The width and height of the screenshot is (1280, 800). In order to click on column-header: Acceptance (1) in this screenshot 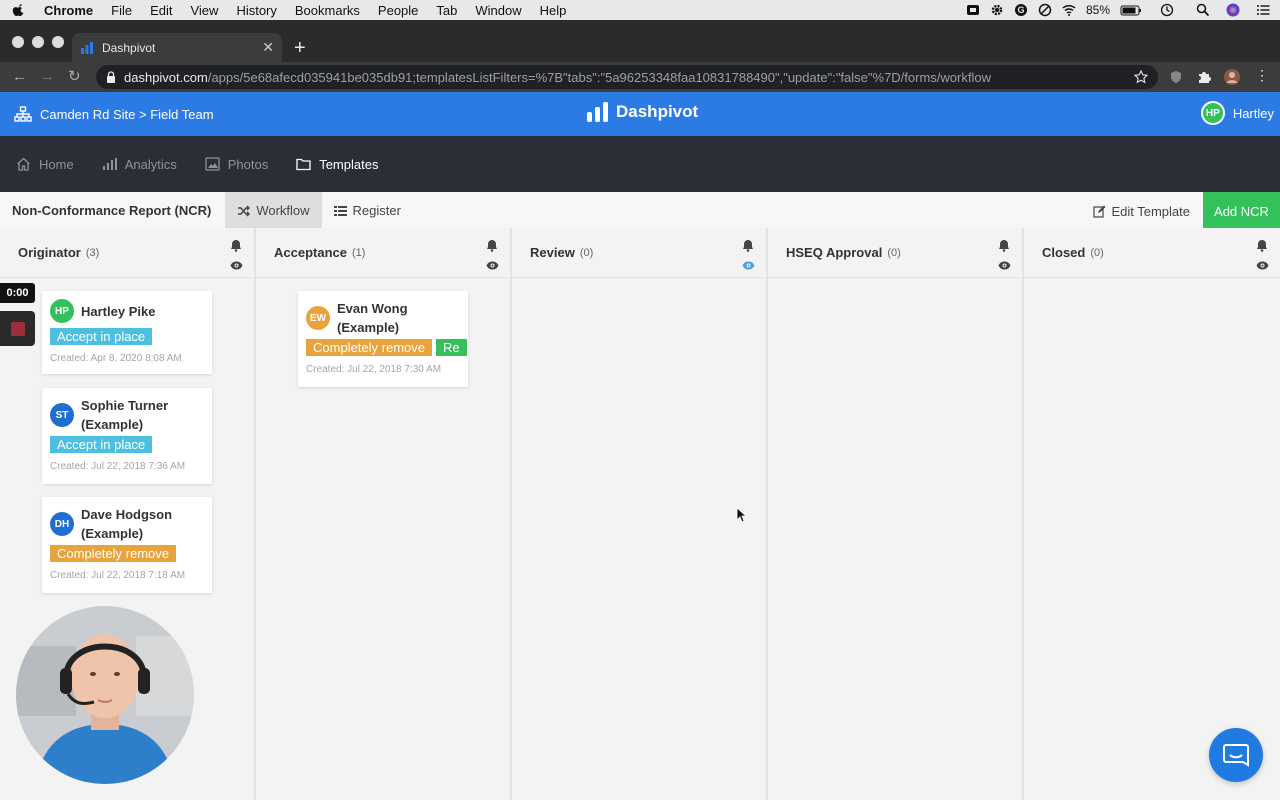, I will do `click(383, 253)`.